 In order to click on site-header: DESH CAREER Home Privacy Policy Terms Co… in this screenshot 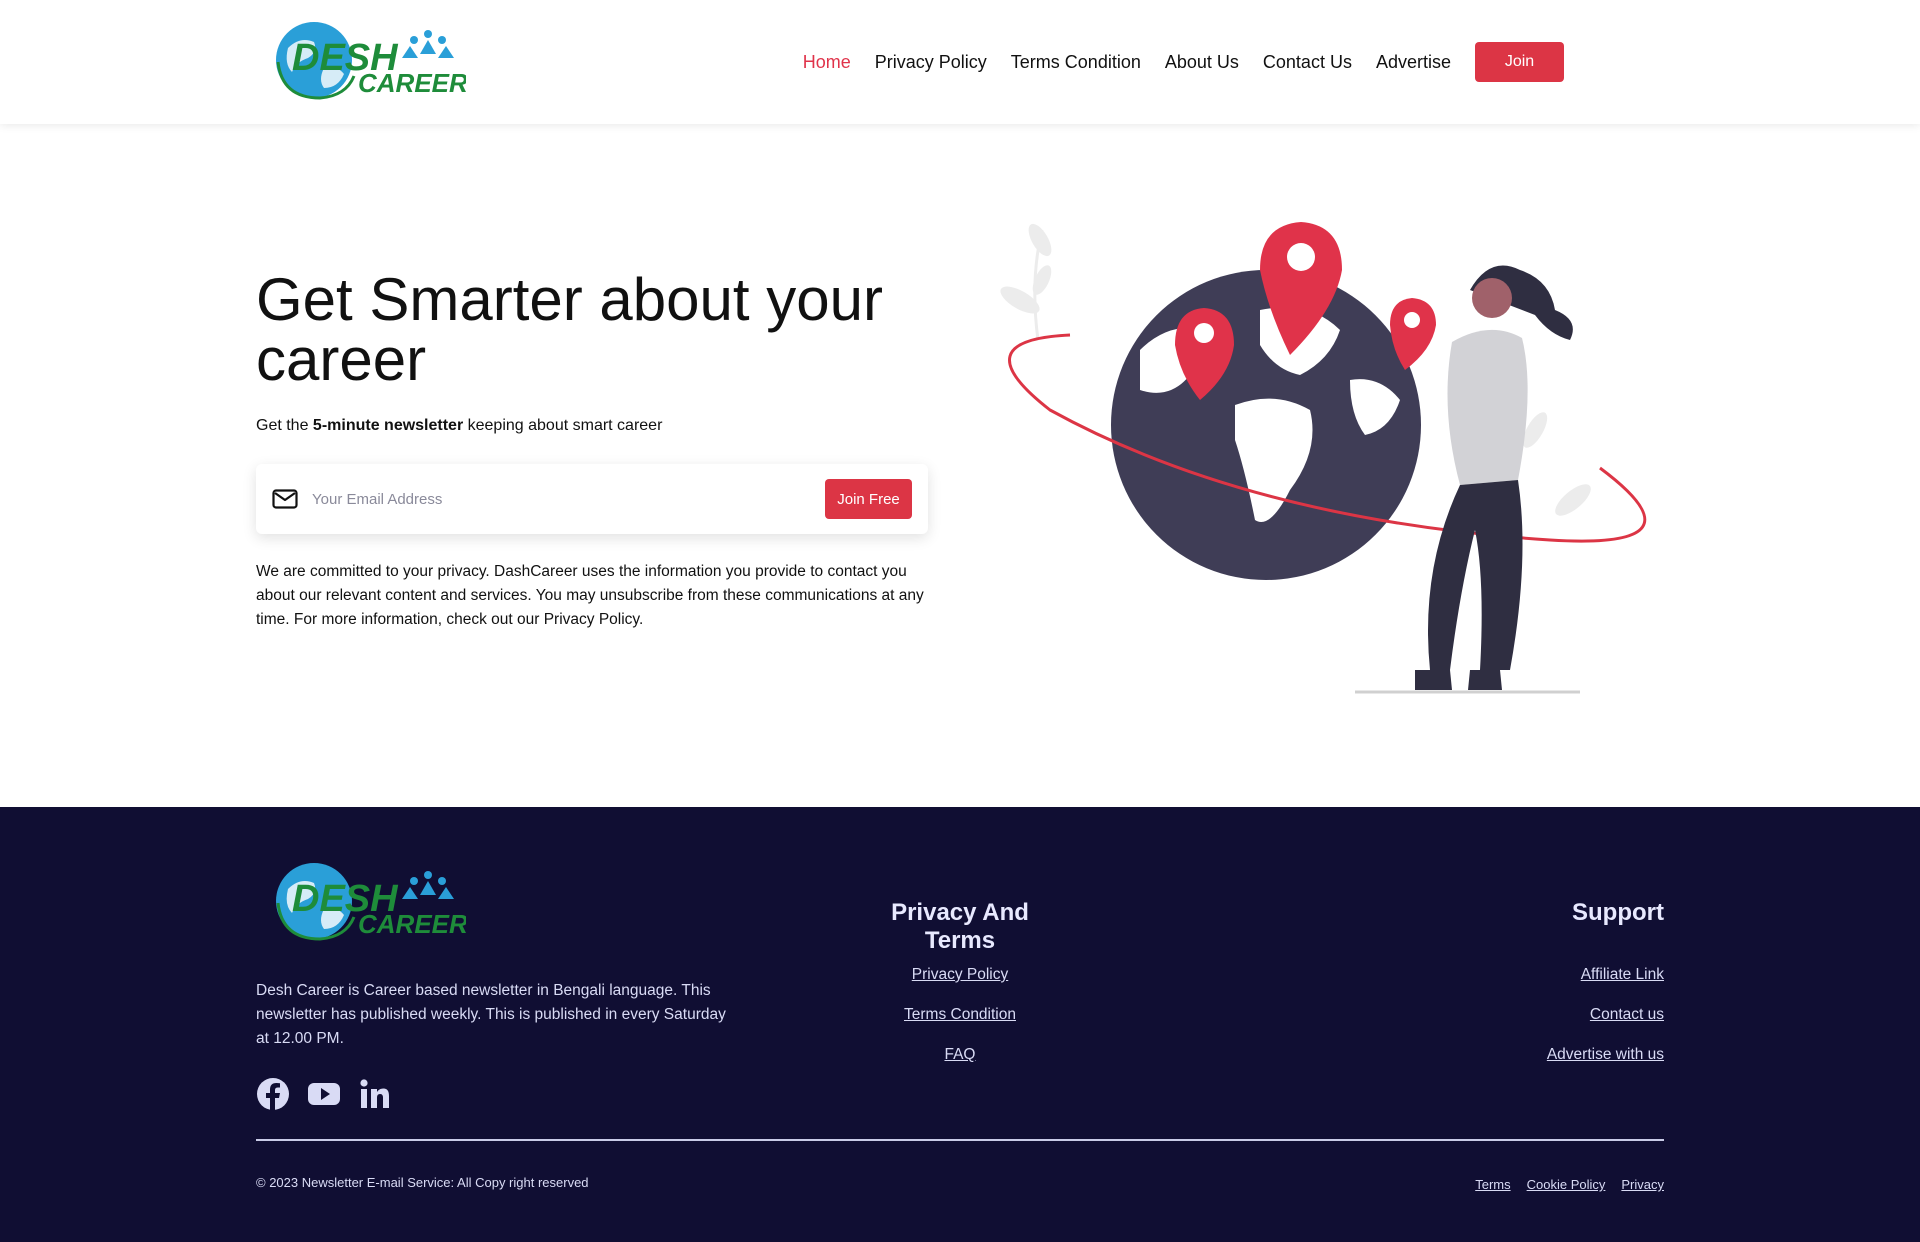, I will do `click(960, 62)`.